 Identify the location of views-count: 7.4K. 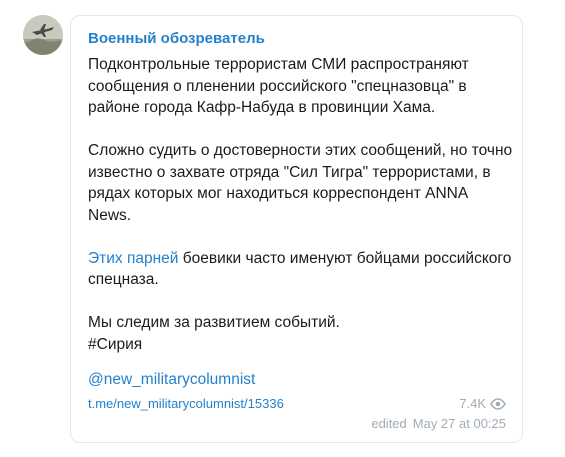
(472, 403).